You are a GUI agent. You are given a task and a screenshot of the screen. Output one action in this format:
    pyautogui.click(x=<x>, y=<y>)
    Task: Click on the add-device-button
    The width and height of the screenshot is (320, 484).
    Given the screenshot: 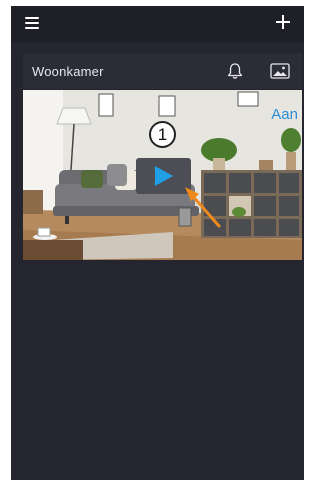 What is the action you would take?
    pyautogui.click(x=283, y=23)
    